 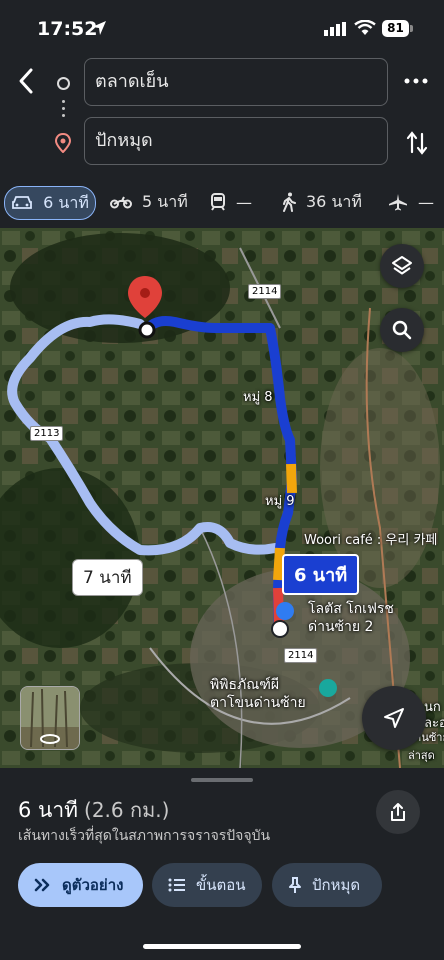 I want to click on preview-label: ดูตัวอย่าง, so click(x=93, y=885).